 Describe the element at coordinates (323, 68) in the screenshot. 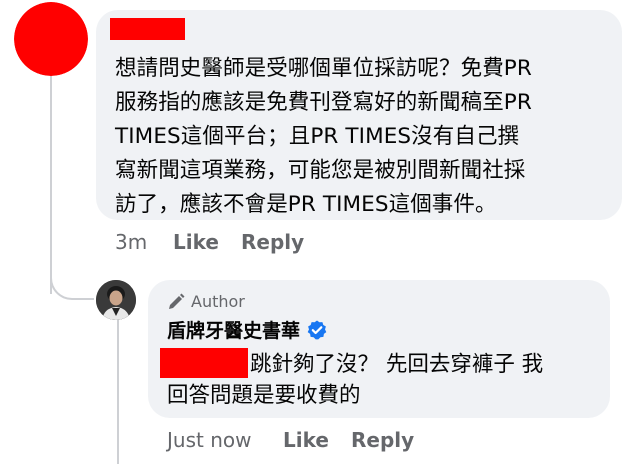

I see `comment-text-line: 想請問史醫師是受哪個單位採訪呢？免費PR` at that location.